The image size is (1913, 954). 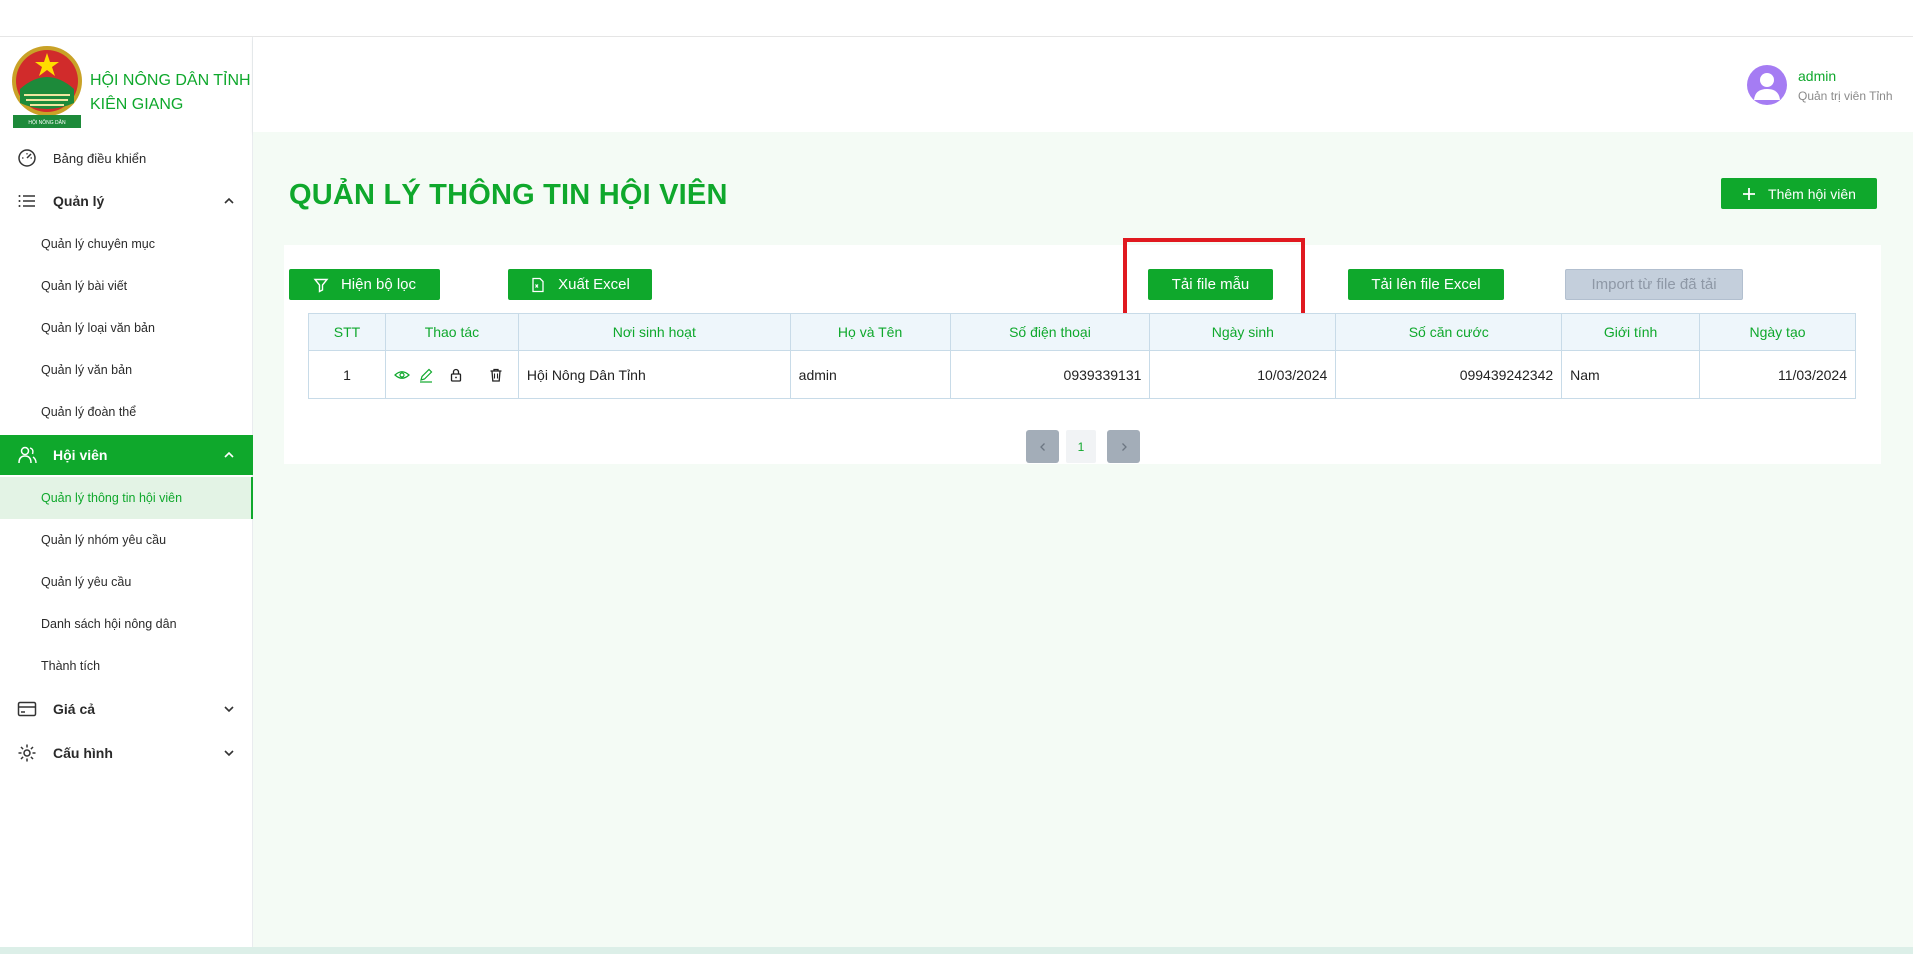 What do you see at coordinates (1050, 332) in the screenshot?
I see `col-header-phone: Số điện thoại` at bounding box center [1050, 332].